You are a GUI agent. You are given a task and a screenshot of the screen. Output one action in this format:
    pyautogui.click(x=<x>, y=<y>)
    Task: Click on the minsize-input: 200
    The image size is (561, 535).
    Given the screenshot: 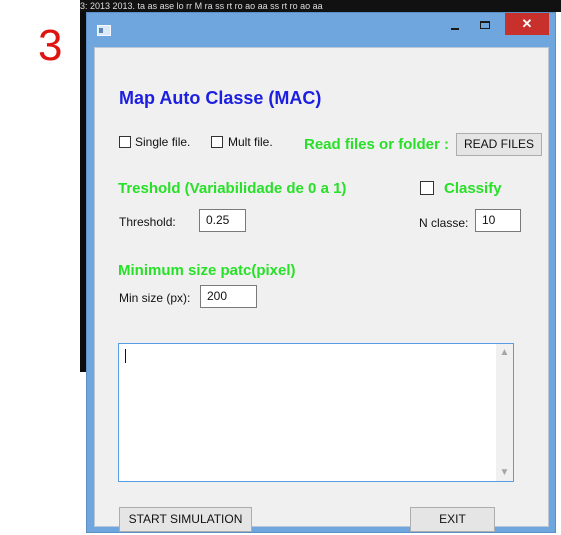 What is the action you would take?
    pyautogui.click(x=228, y=296)
    